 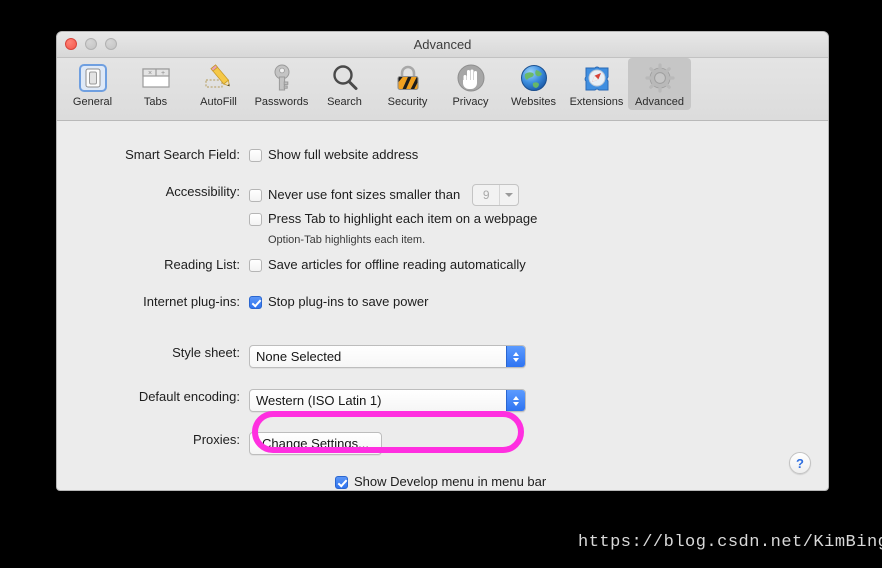 I want to click on toolbar-item-label: Extensions, so click(x=596, y=102).